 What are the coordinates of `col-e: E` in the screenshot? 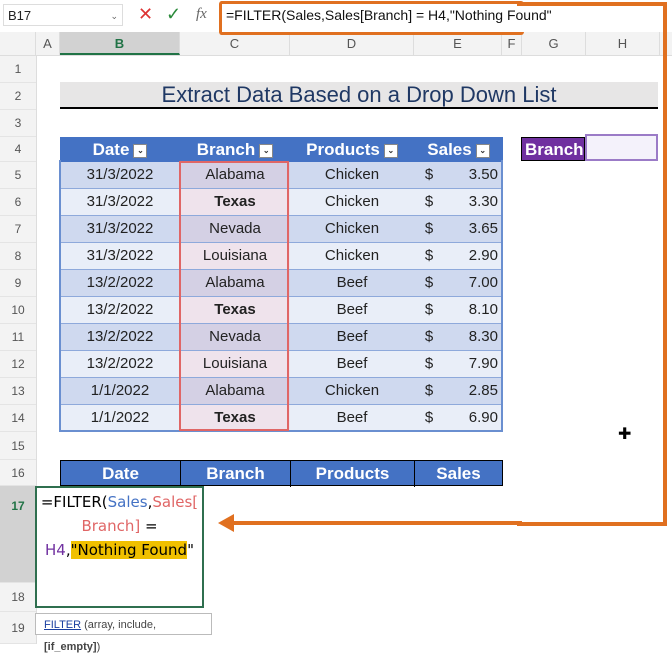 It's located at (458, 43).